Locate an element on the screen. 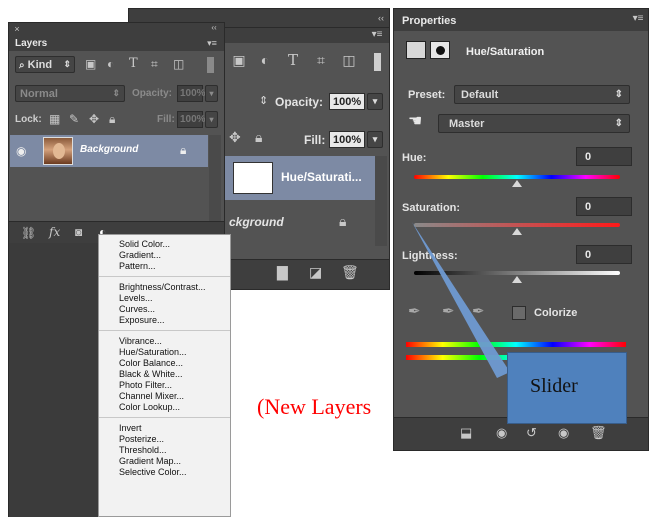  mask-properties-icon is located at coordinates (440, 50).